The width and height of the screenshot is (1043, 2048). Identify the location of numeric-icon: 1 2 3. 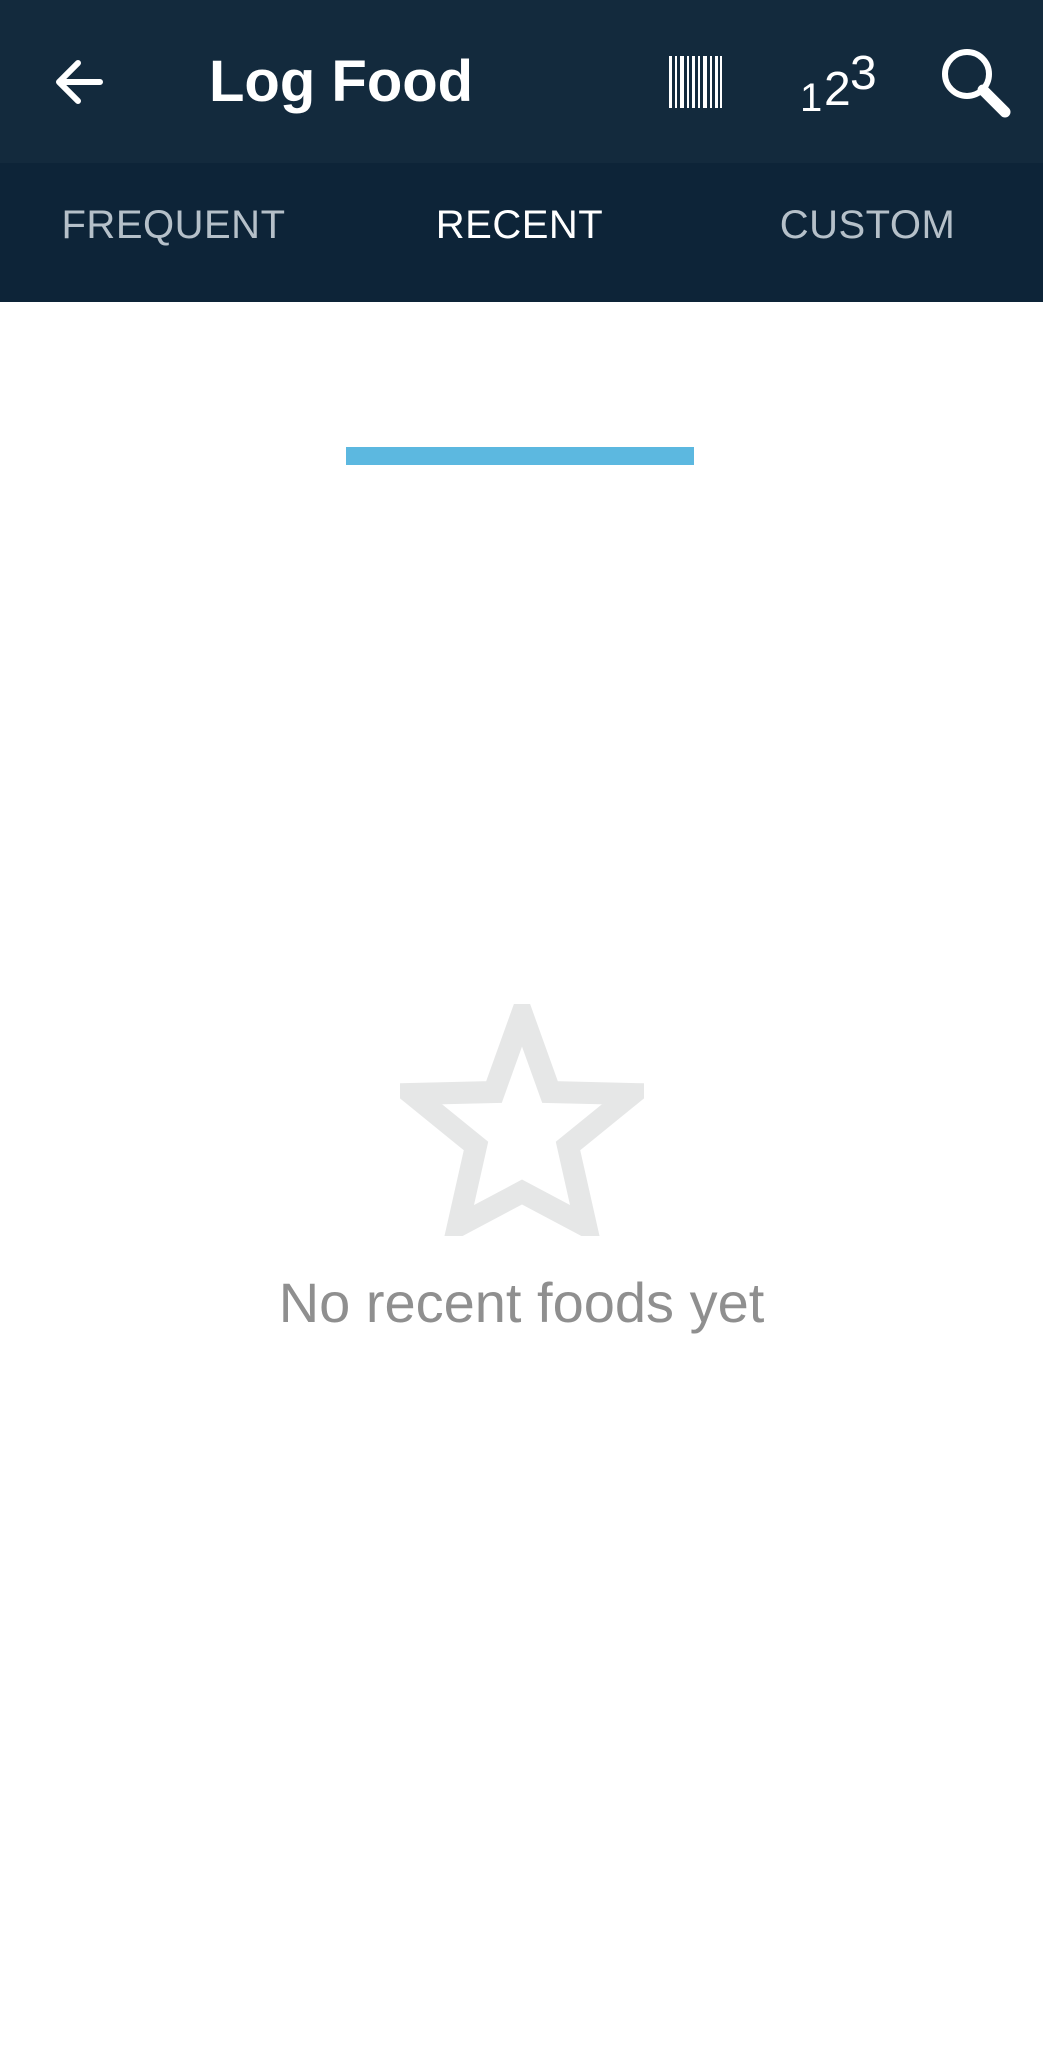
(838, 83).